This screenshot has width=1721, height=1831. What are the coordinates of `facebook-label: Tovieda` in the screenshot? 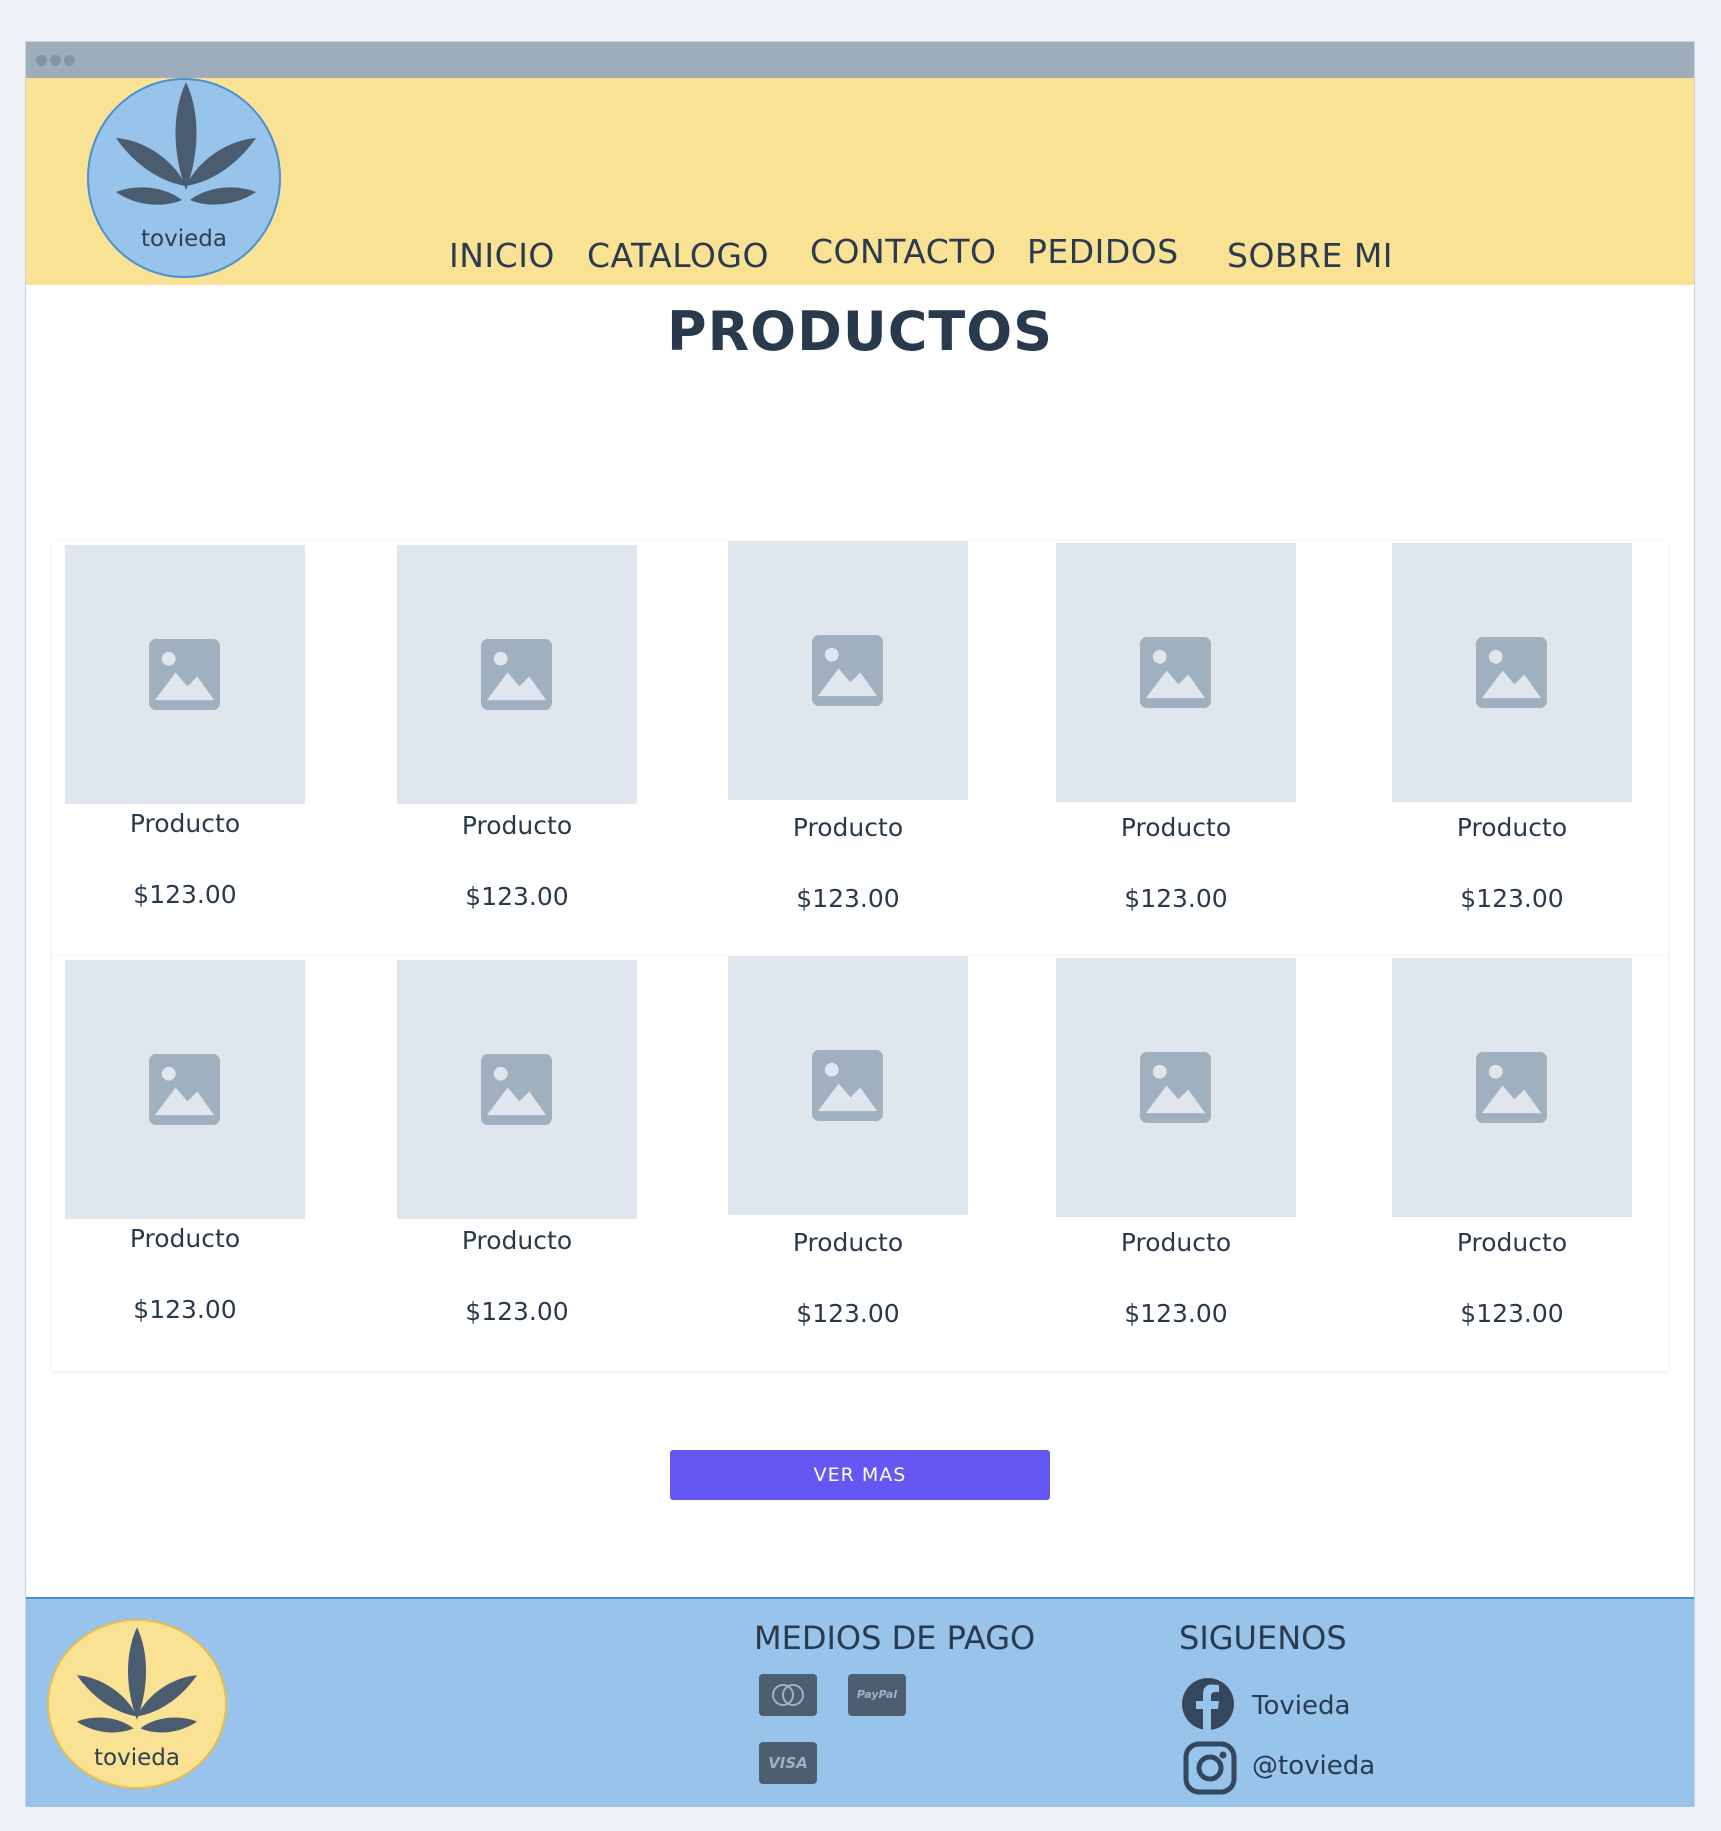 It's located at (1301, 1706).